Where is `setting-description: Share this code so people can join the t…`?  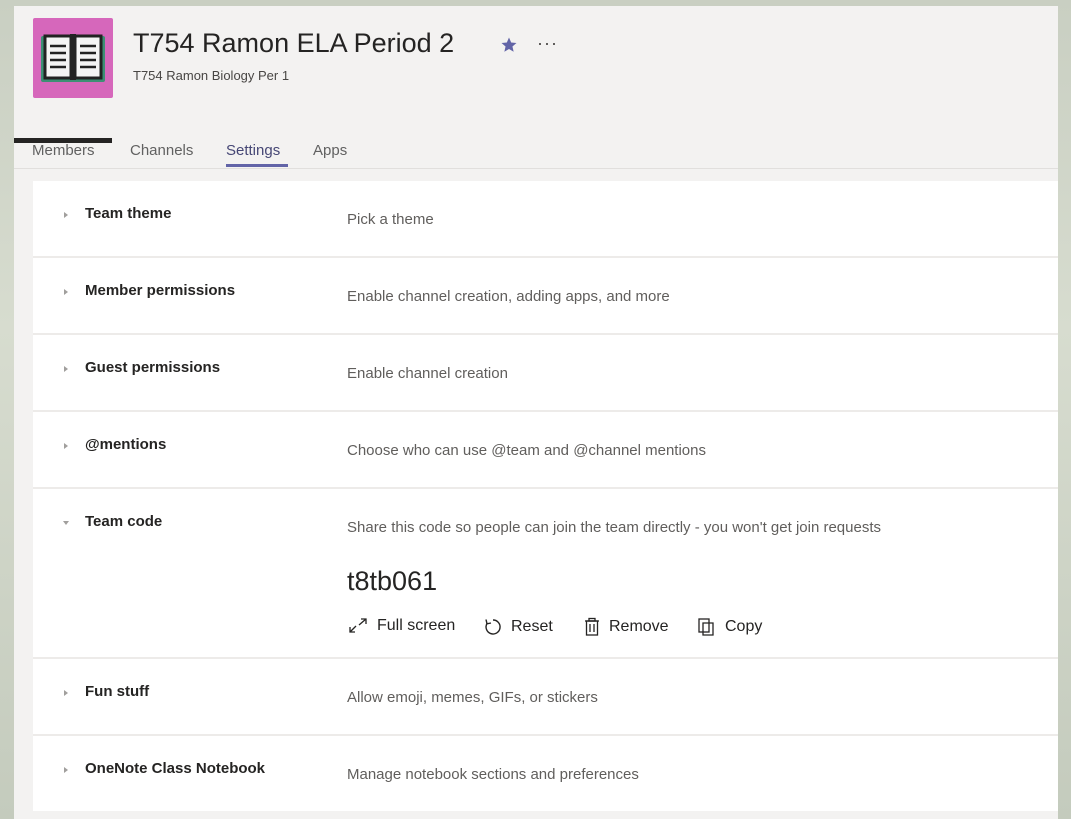 setting-description: Share this code so people can join the t… is located at coordinates (614, 527).